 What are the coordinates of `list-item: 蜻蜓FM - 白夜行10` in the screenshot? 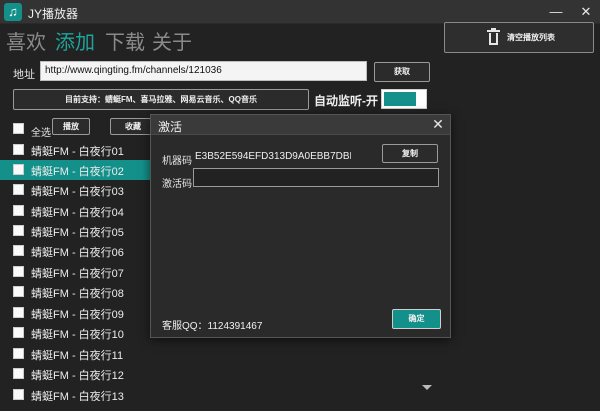 It's located at (78, 333).